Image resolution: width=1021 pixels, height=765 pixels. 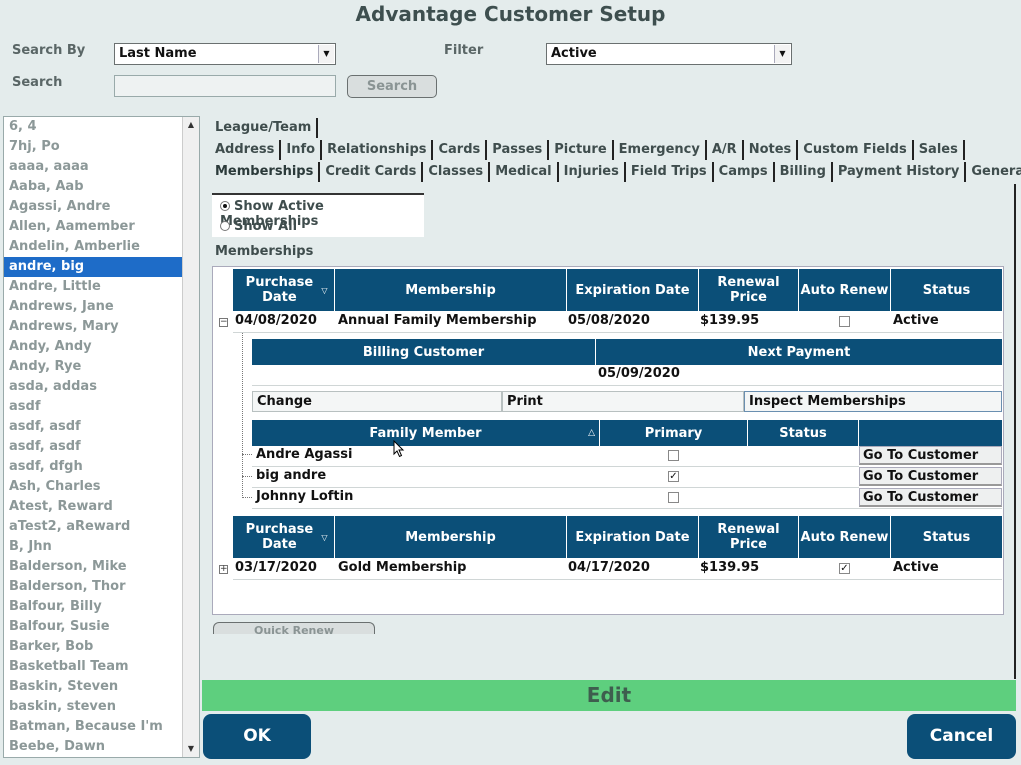 What do you see at coordinates (372, 172) in the screenshot?
I see `tab-credit-cards: Credit Cards` at bounding box center [372, 172].